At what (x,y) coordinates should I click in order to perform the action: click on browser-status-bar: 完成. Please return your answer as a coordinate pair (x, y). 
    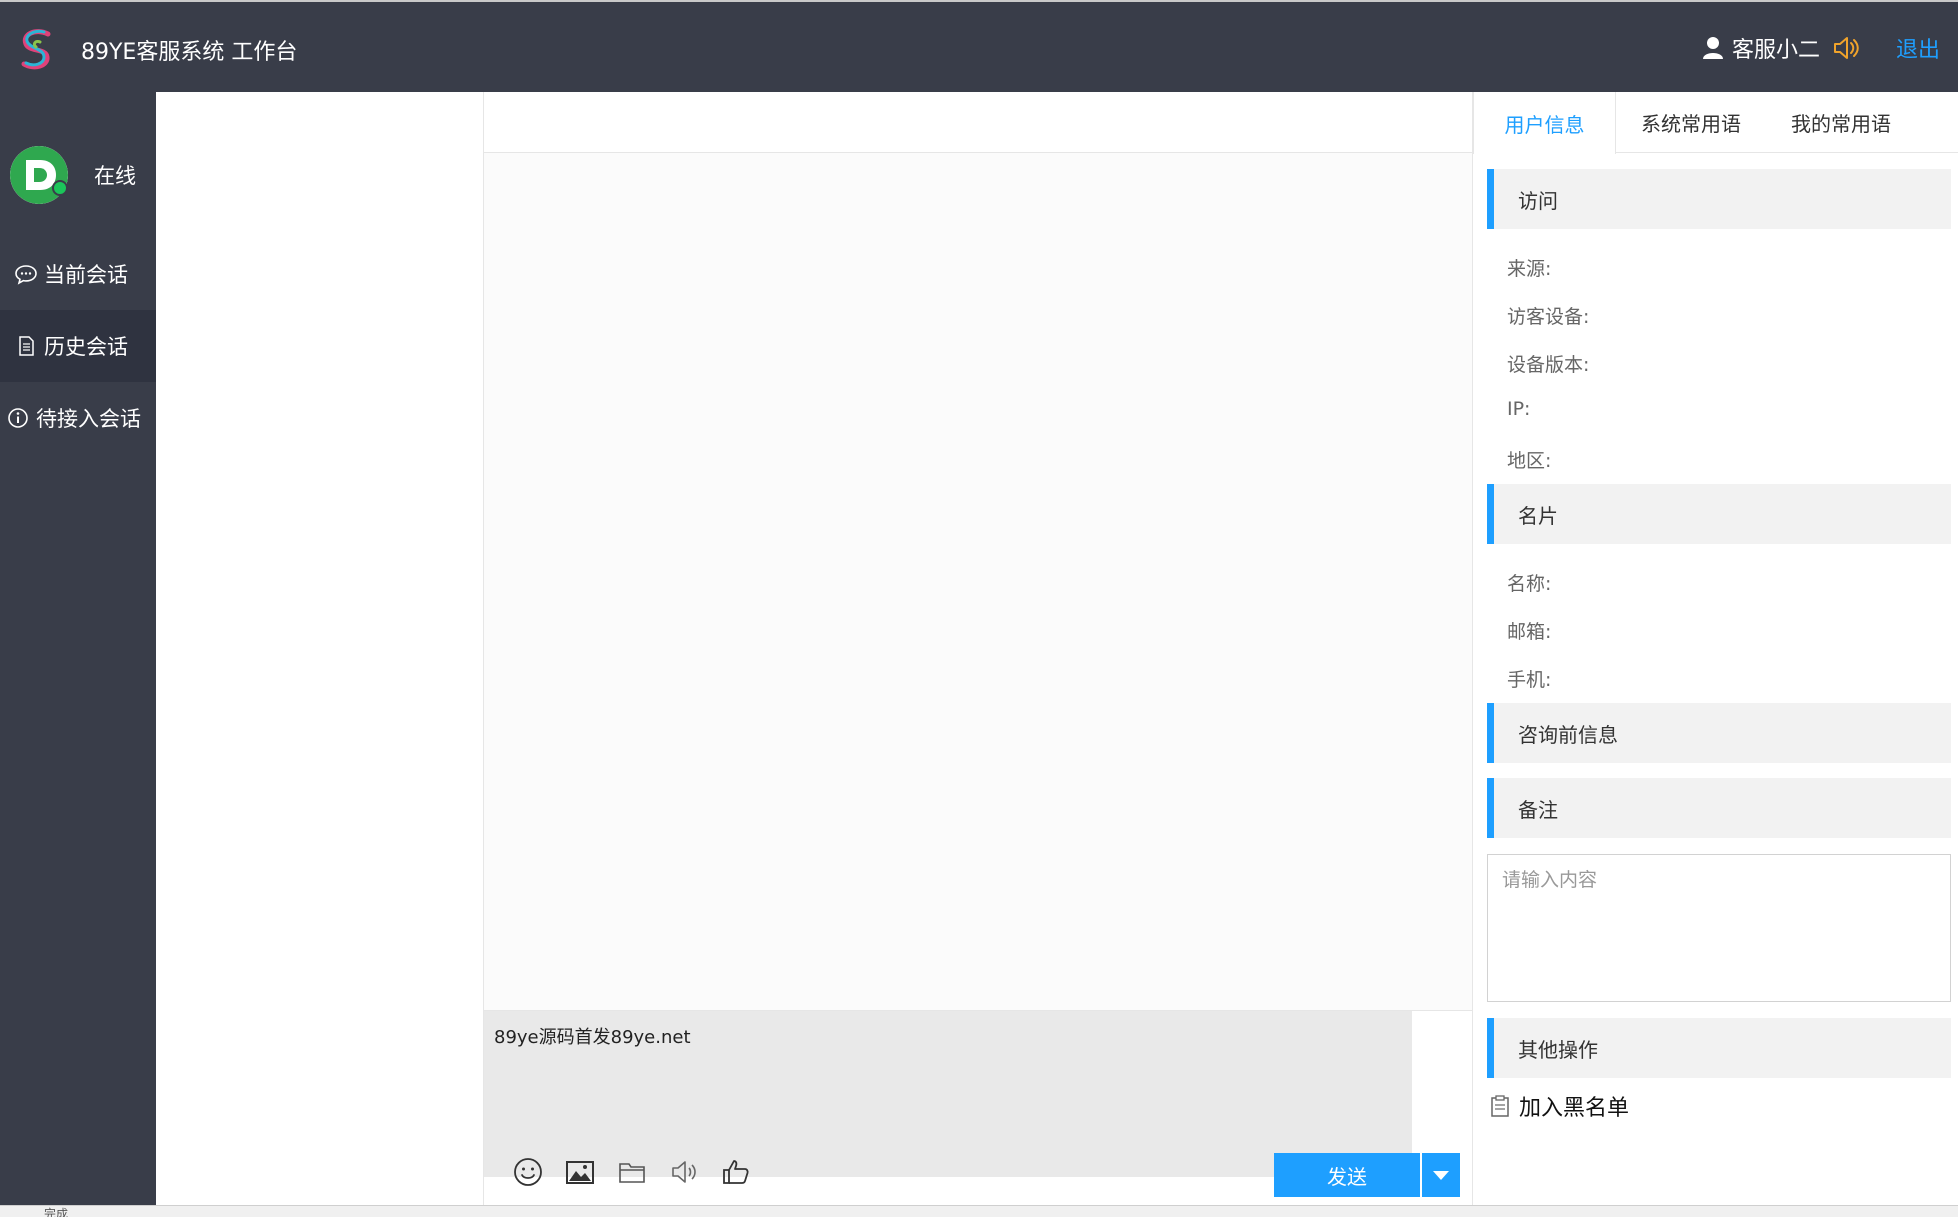
    Looking at the image, I should click on (979, 1211).